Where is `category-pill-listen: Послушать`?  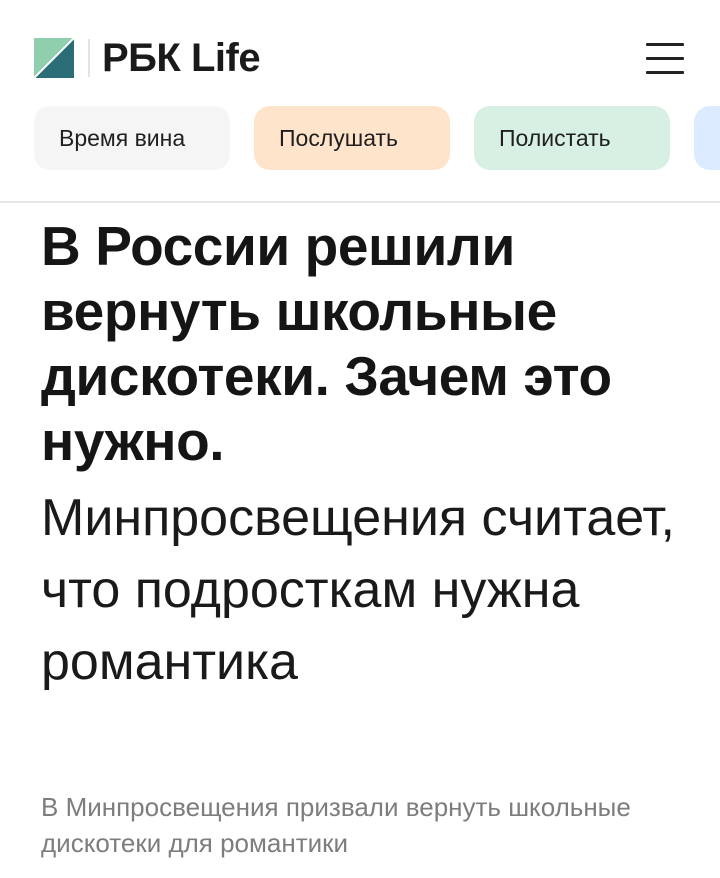
category-pill-listen: Послушать is located at coordinates (352, 138).